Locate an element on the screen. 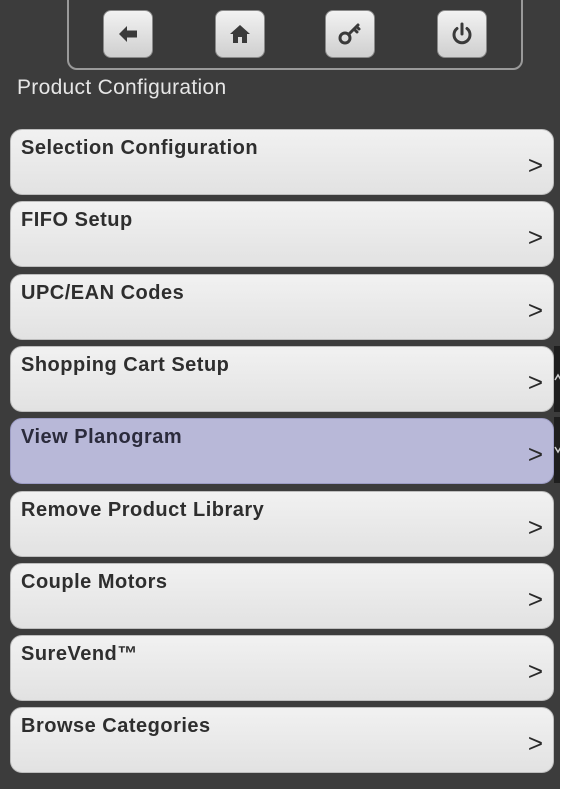 Image resolution: width=568 pixels, height=789 pixels. key-icon is located at coordinates (349, 34).